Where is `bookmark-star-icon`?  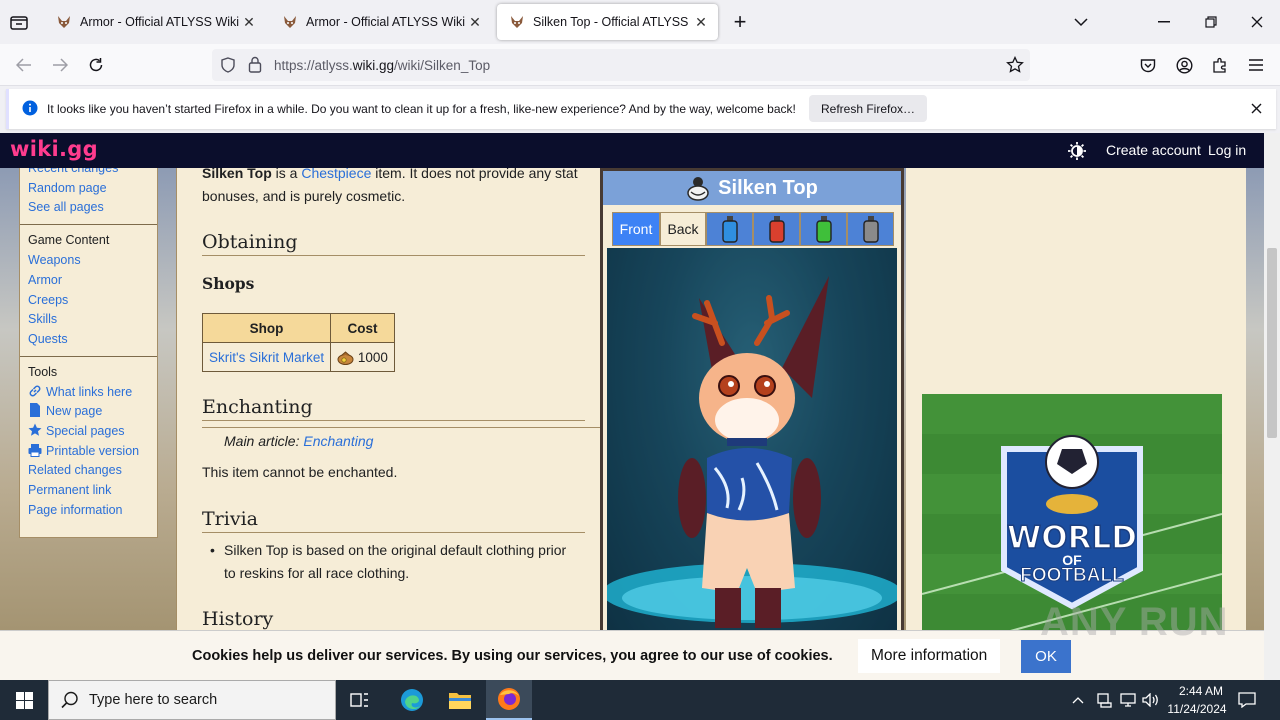
bookmark-star-icon is located at coordinates (1015, 66).